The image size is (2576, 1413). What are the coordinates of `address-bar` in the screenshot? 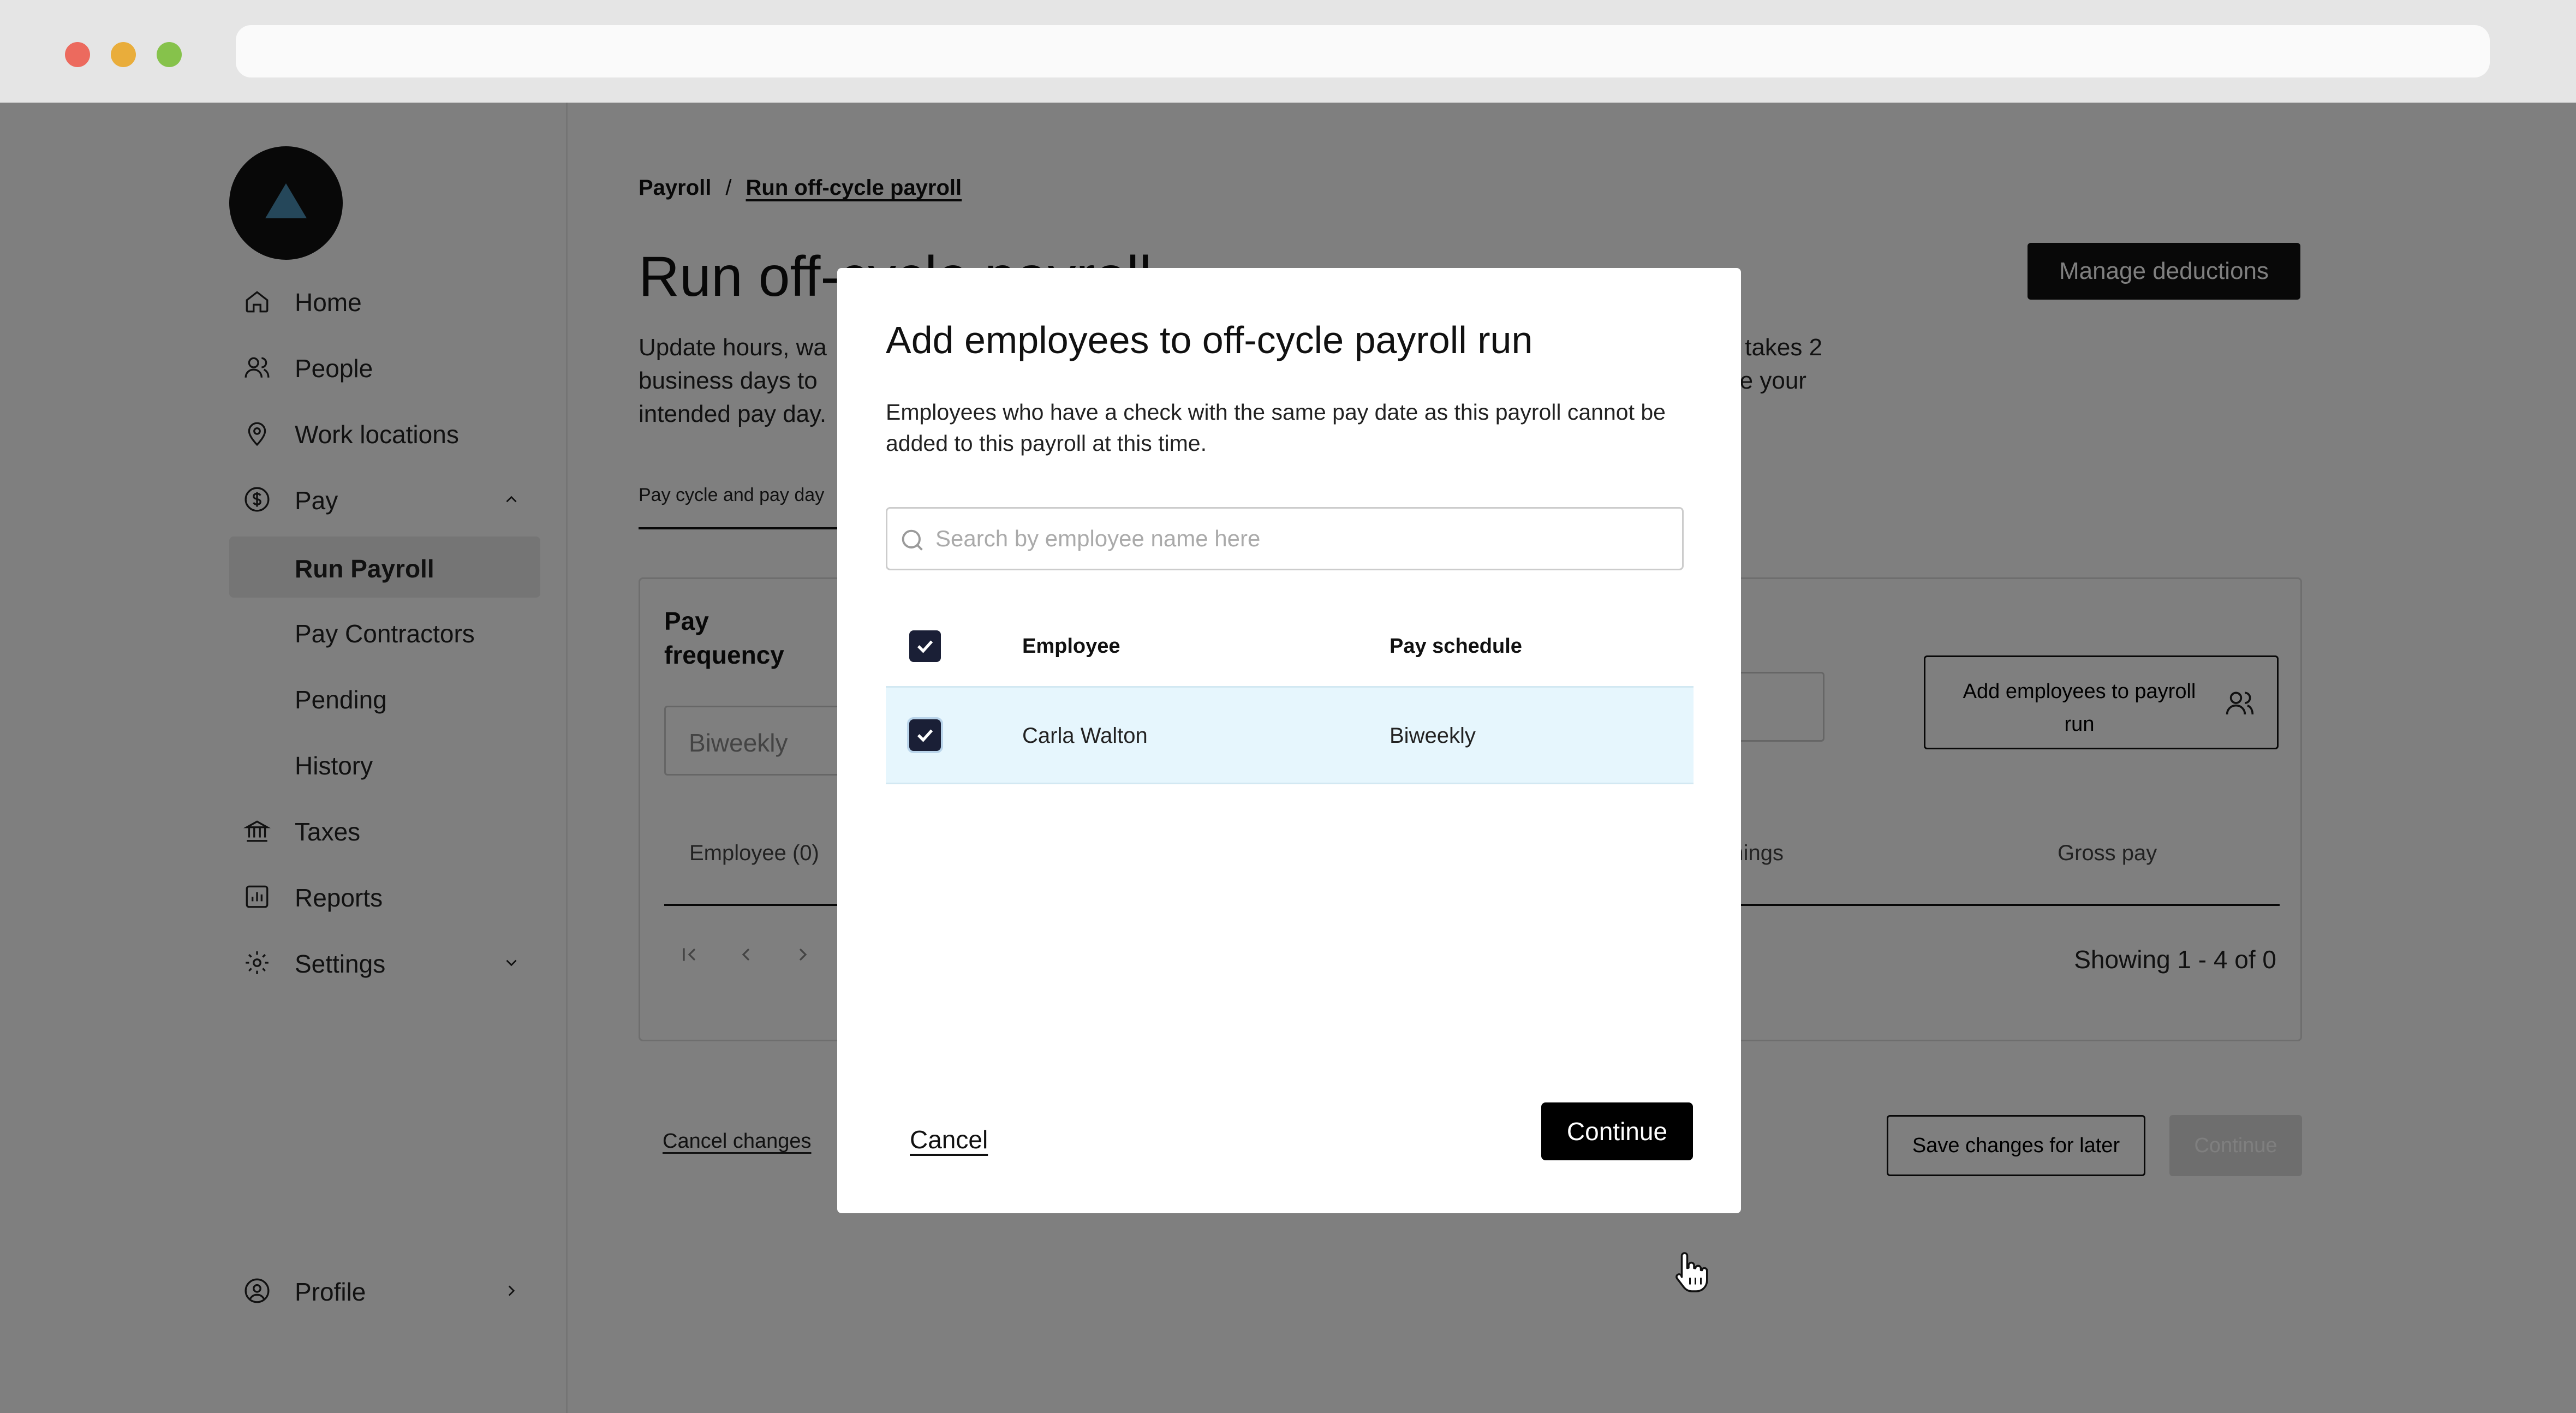 It's located at (1363, 51).